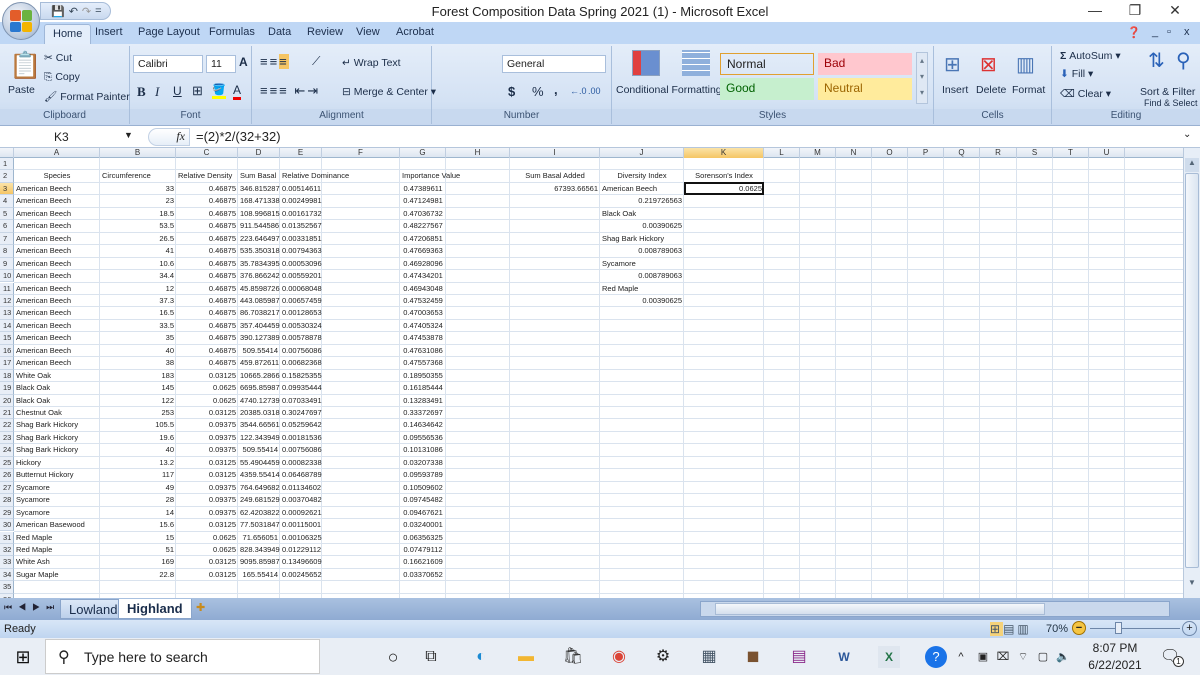  What do you see at coordinates (138, 575) in the screenshot?
I see `cell-b34: 22.8` at bounding box center [138, 575].